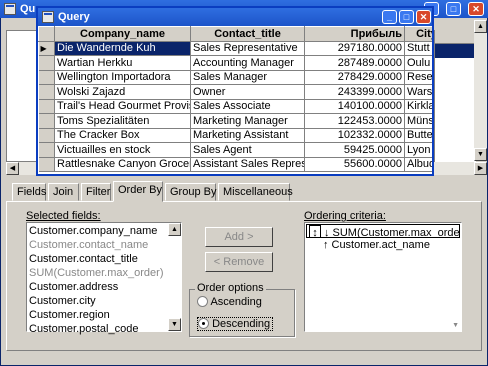 The image size is (488, 366). What do you see at coordinates (174, 324) in the screenshot?
I see `fields-scroll-down: ▼` at bounding box center [174, 324].